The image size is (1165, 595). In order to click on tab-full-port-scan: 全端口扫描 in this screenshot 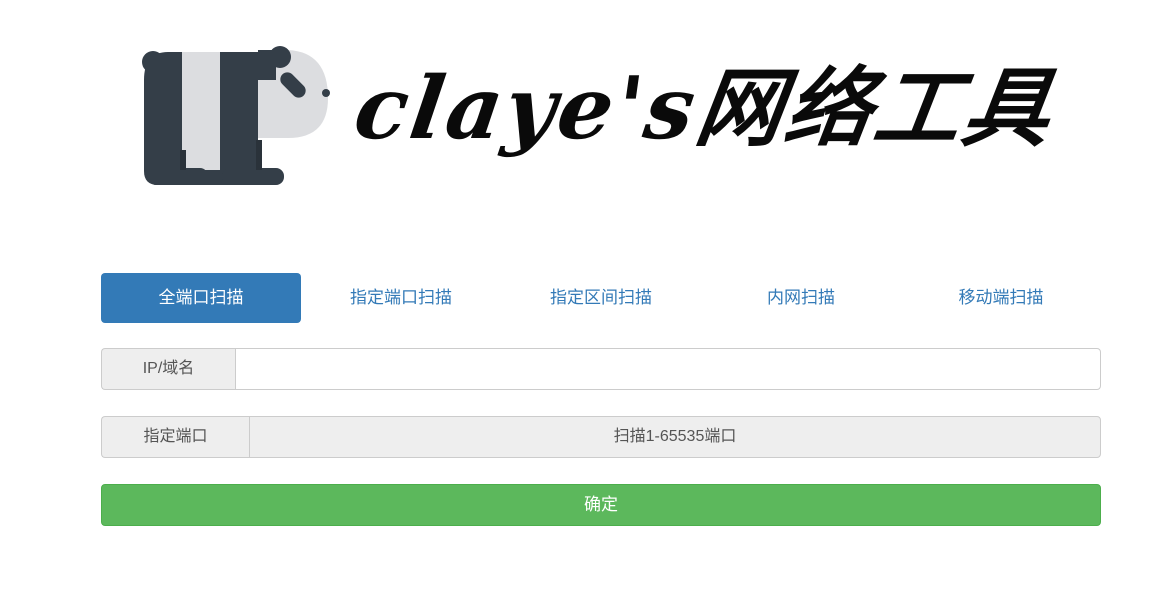, I will do `click(201, 298)`.